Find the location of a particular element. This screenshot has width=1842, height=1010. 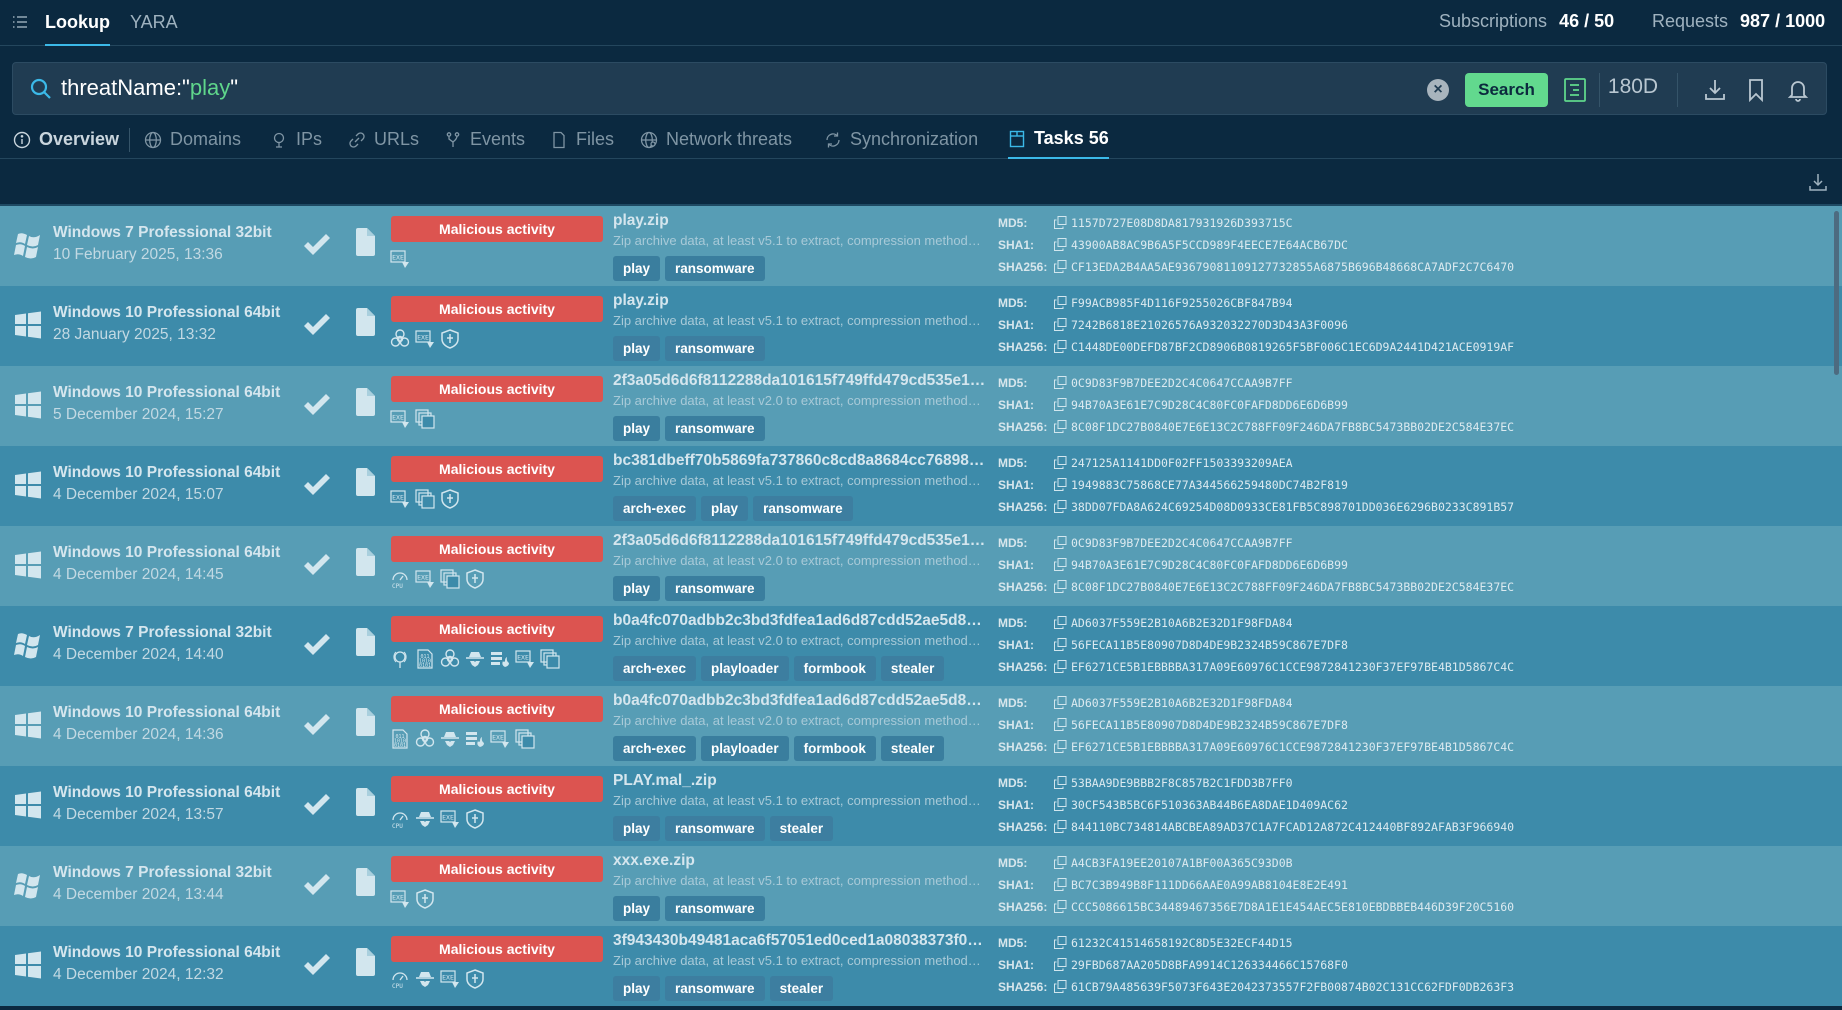

sha1-value: 30CF543B5BC6F510363AB44B6EA8DAE1D409AC62 is located at coordinates (1209, 805).